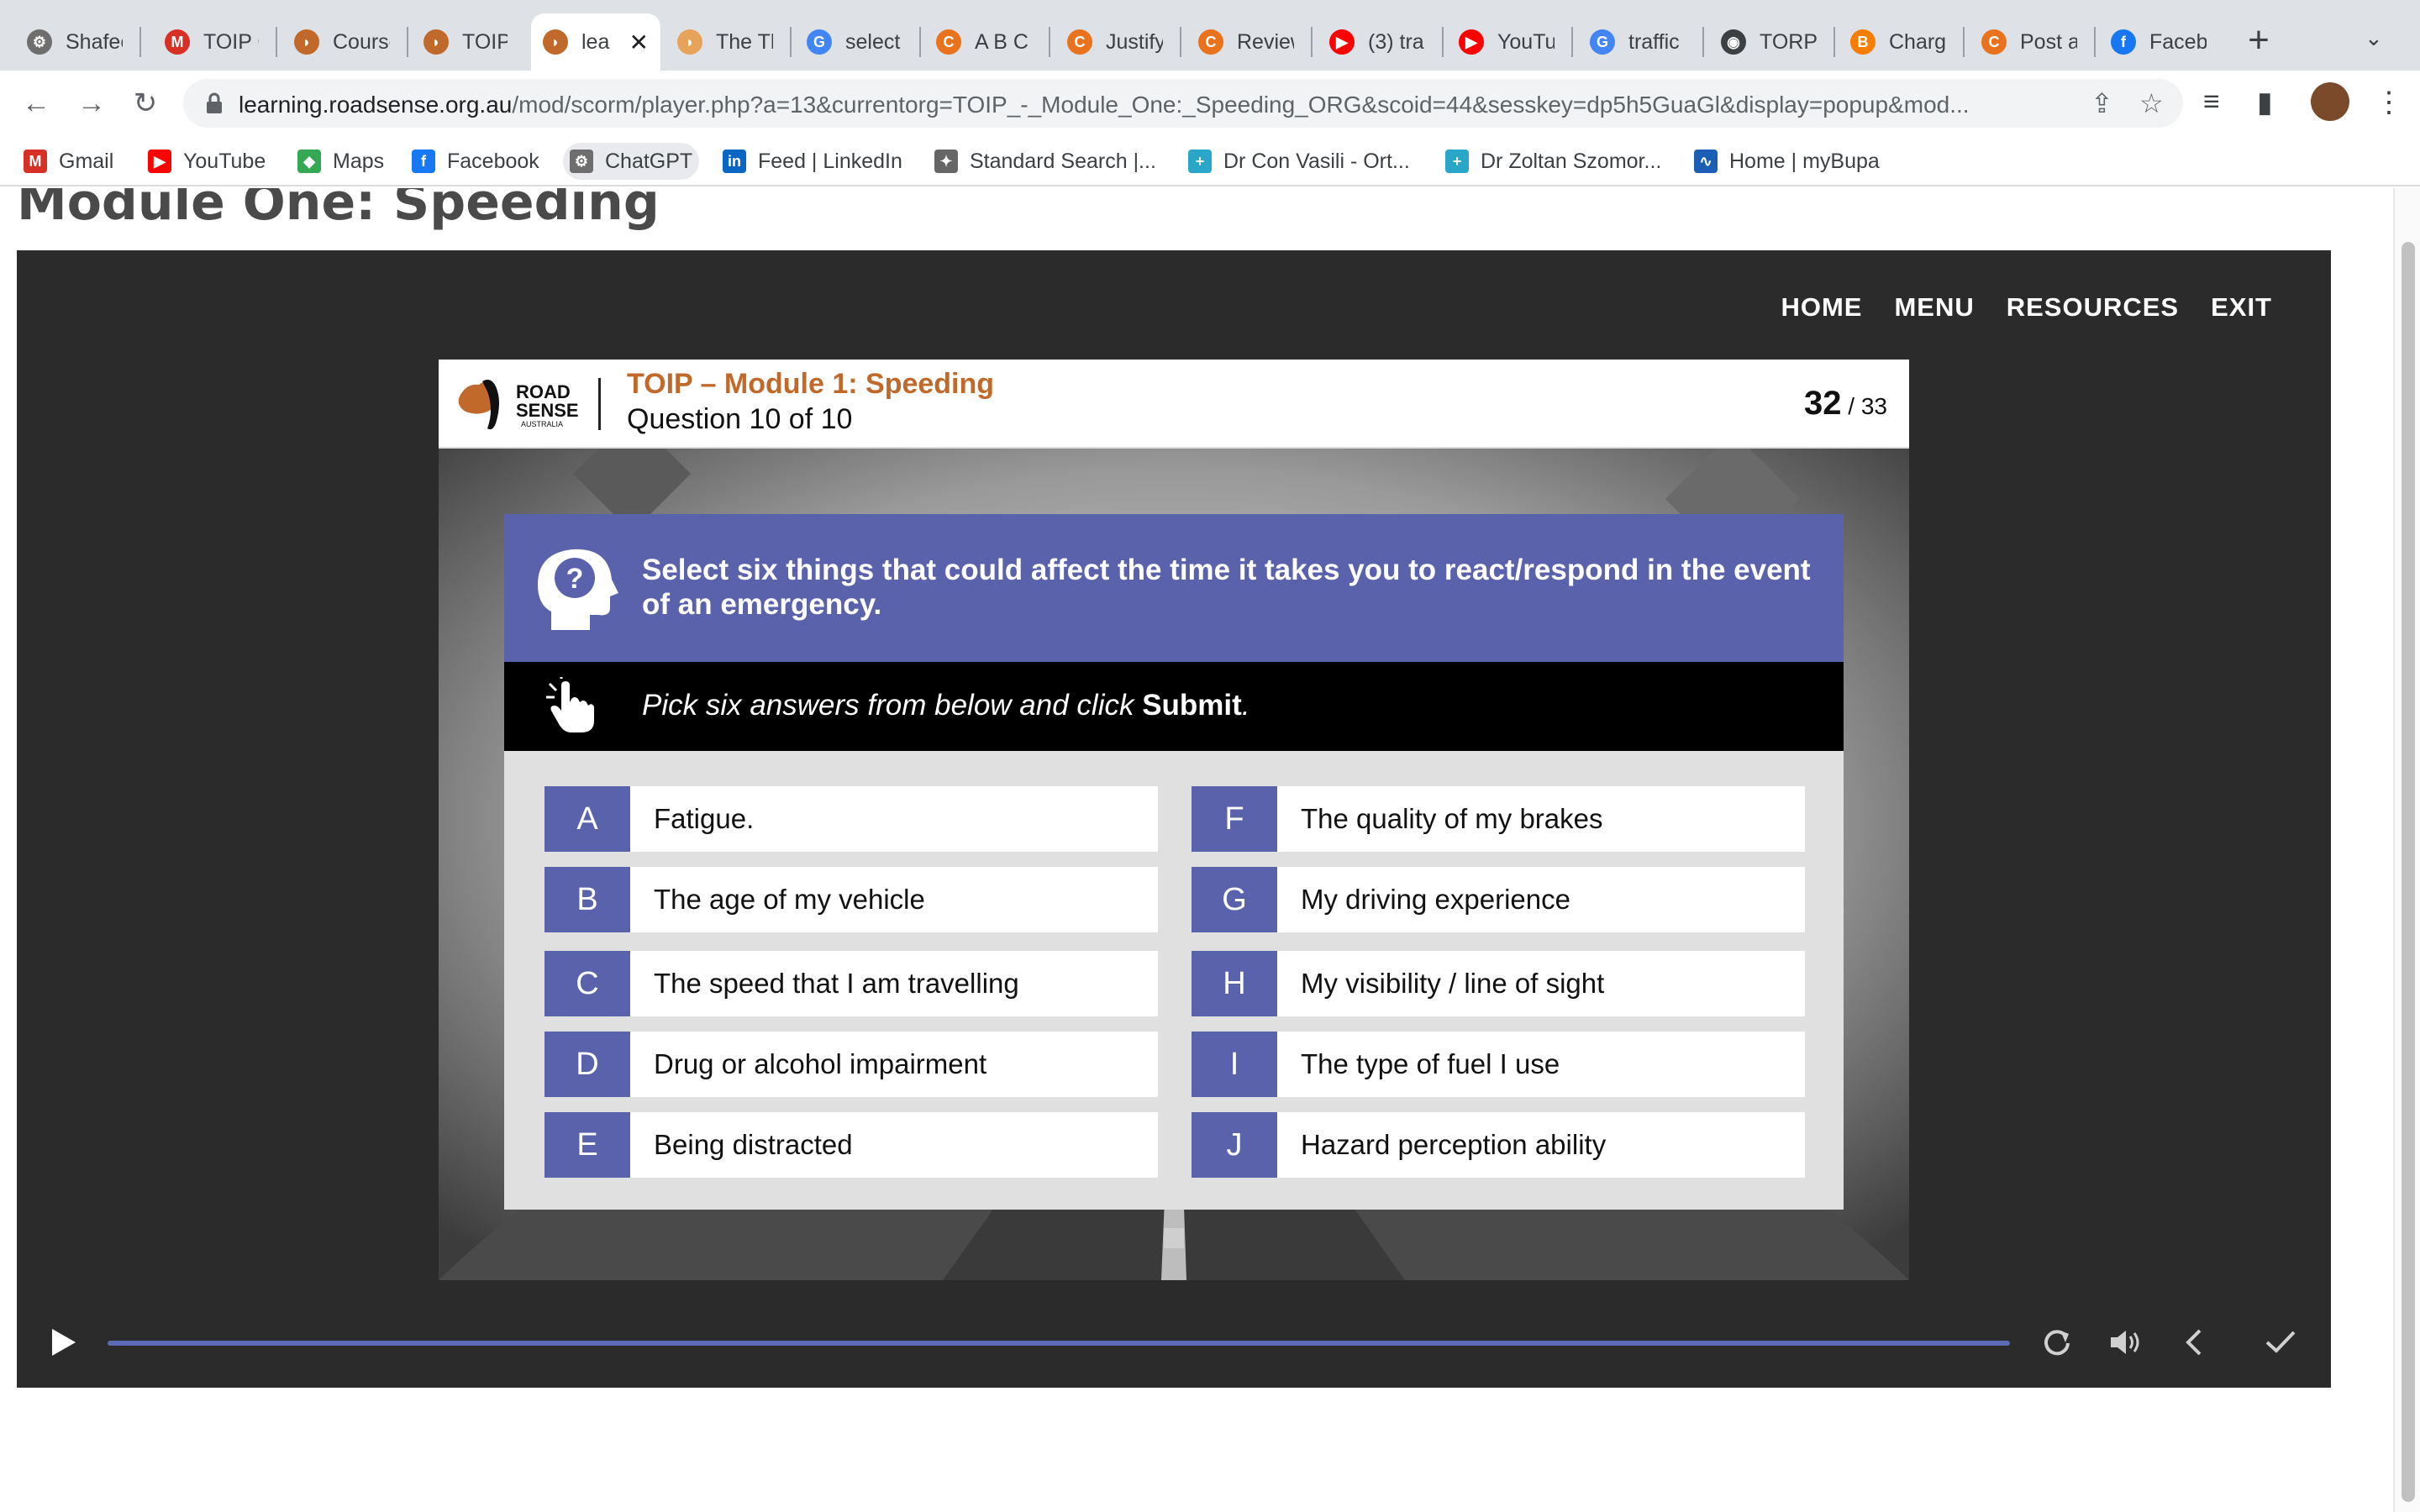 Image resolution: width=2420 pixels, height=1512 pixels. Describe the element at coordinates (2330, 101) in the screenshot. I see `profile-avatar` at that location.